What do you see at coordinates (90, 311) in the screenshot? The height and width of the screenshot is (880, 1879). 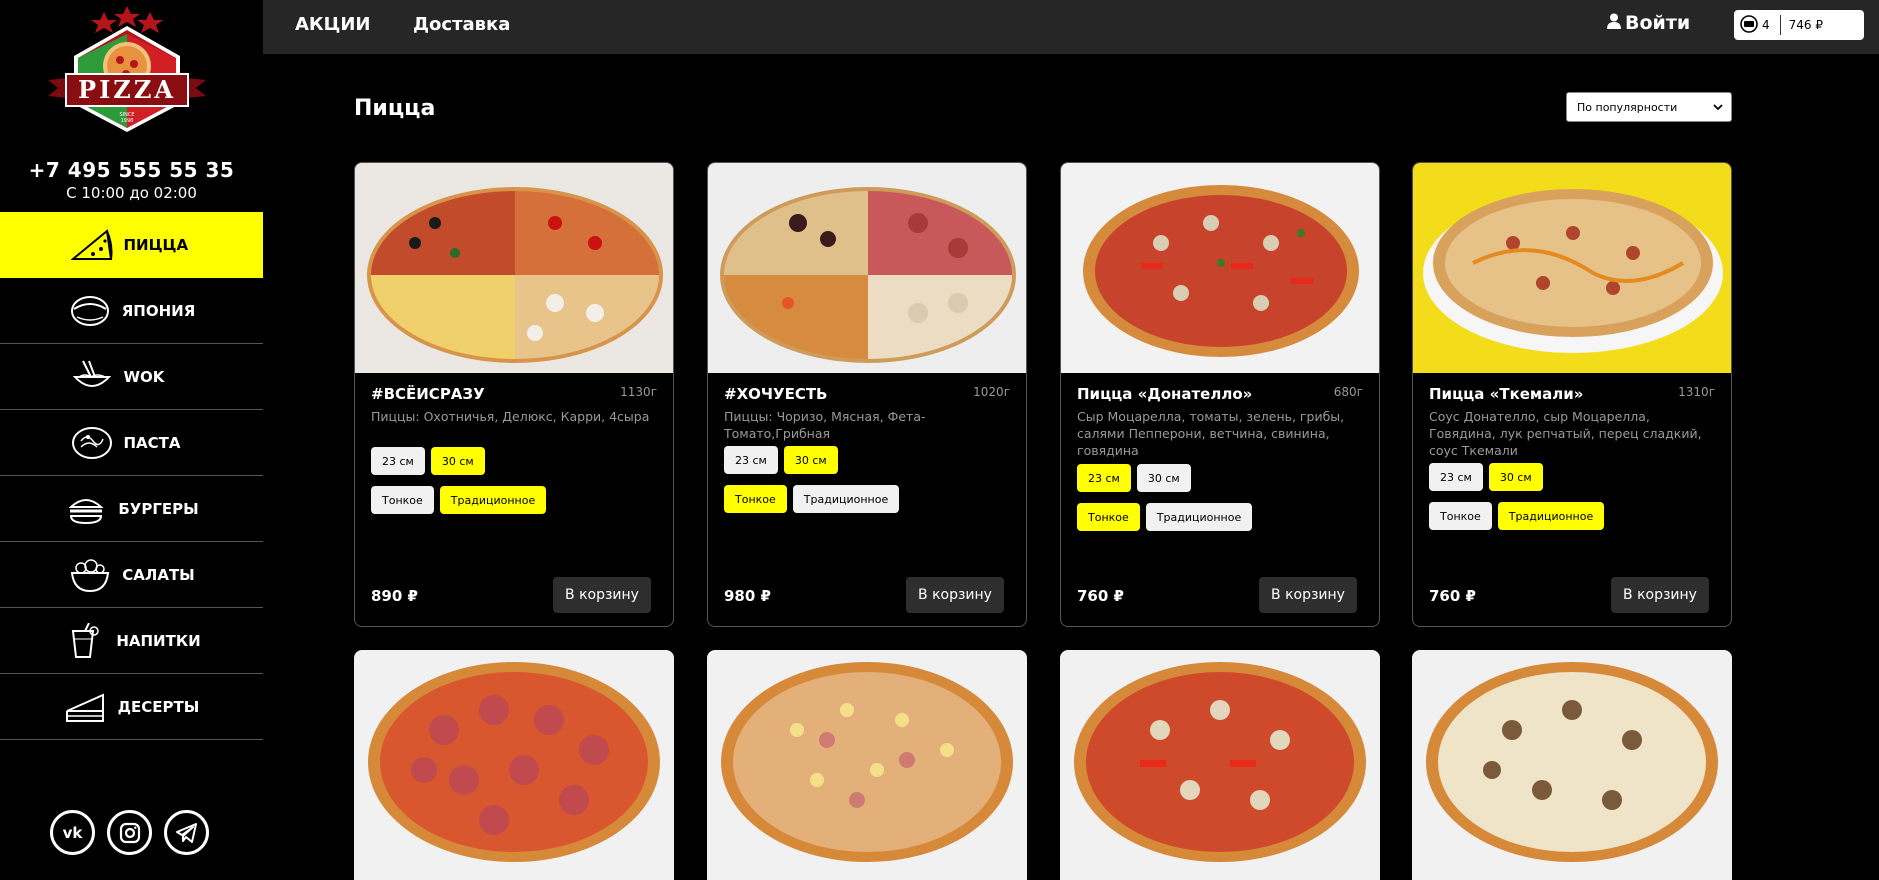 I see `sushi-icon` at bounding box center [90, 311].